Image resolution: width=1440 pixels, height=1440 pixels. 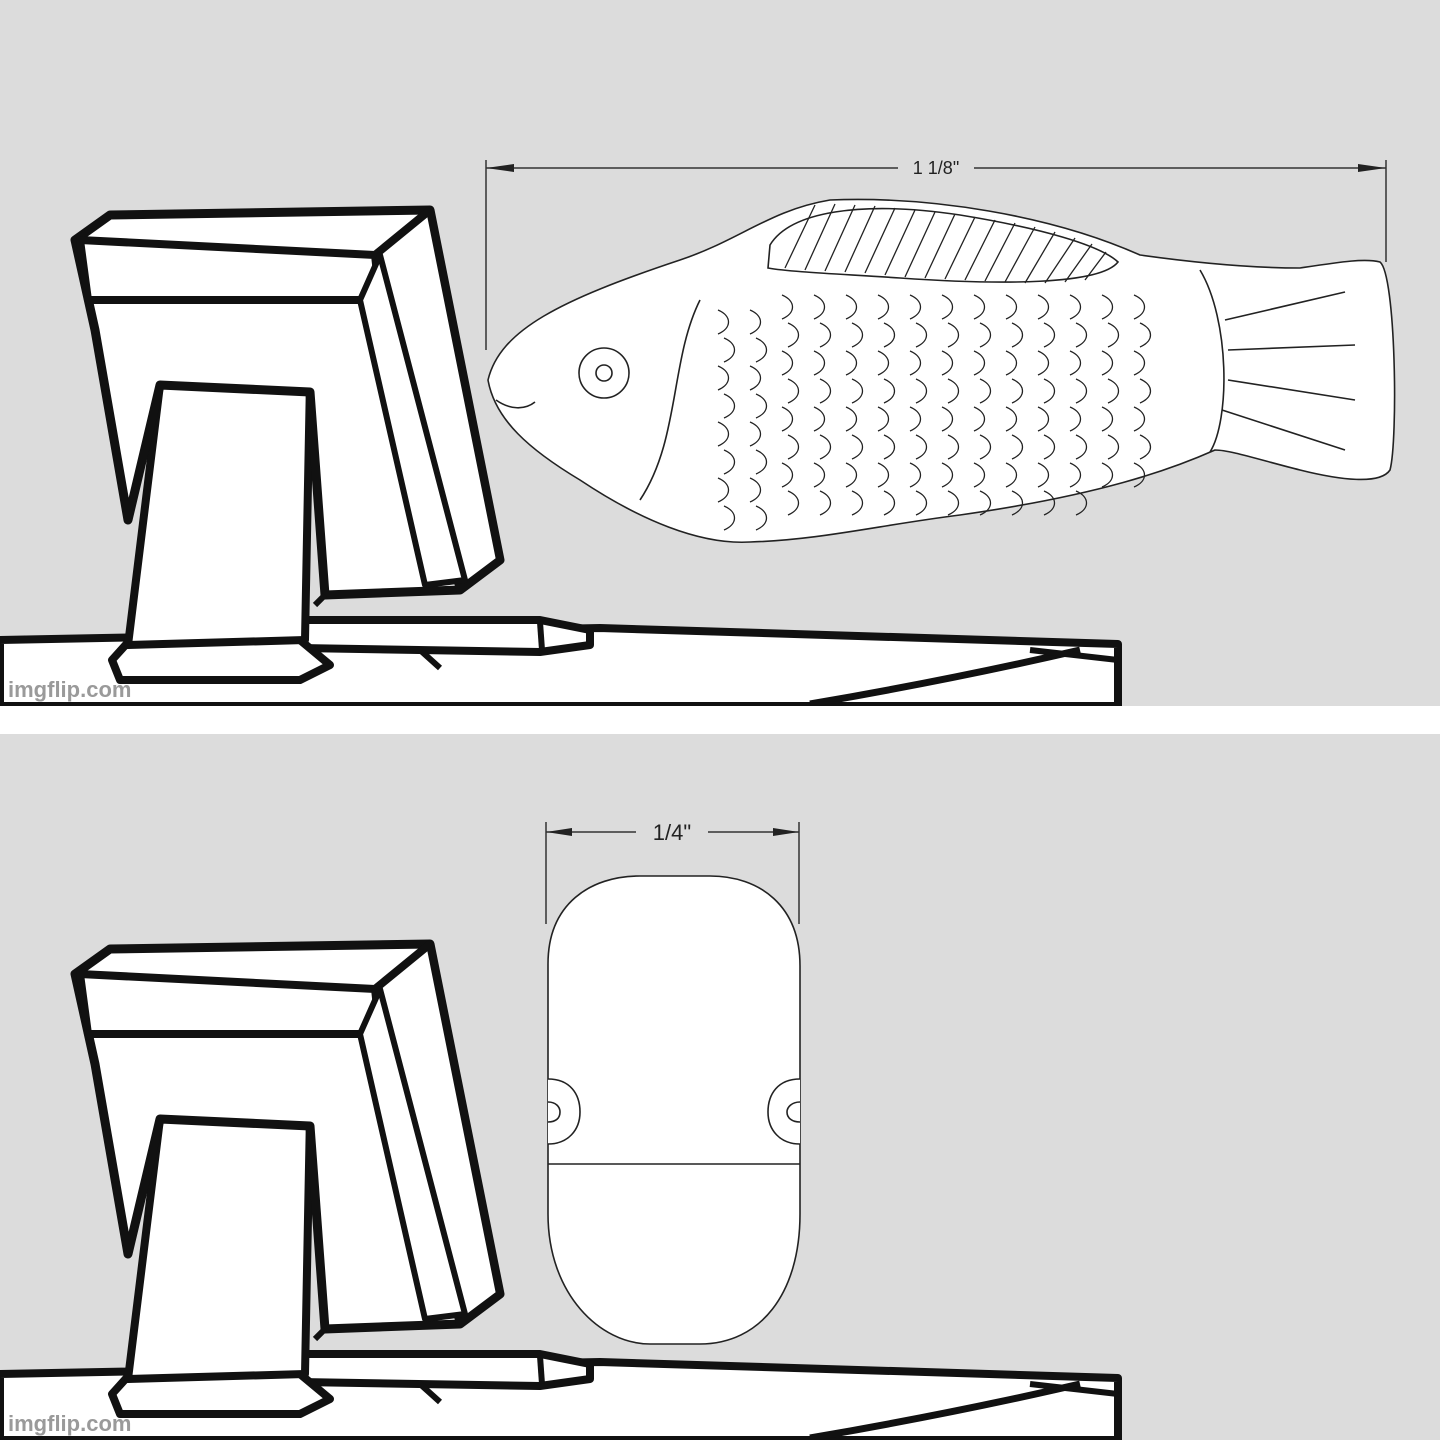 What do you see at coordinates (672, 832) in the screenshot?
I see `dimension-label-width: 1/4"` at bounding box center [672, 832].